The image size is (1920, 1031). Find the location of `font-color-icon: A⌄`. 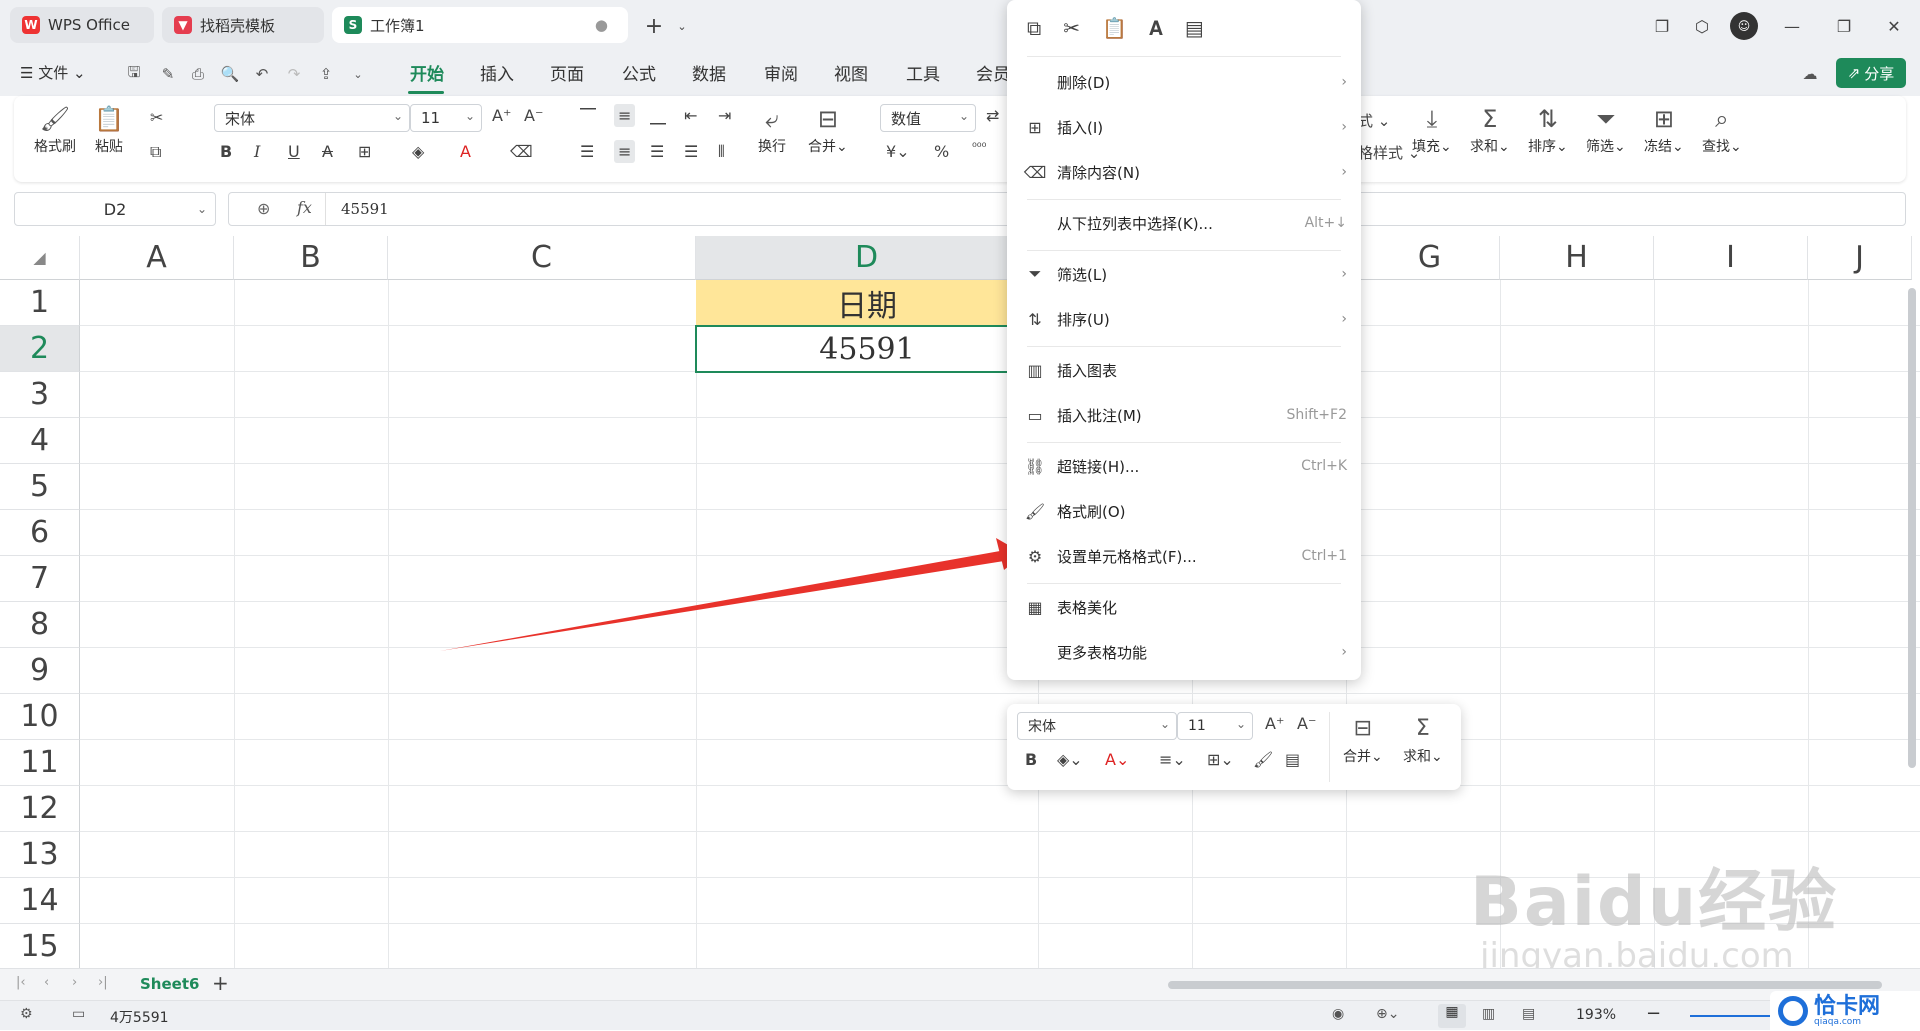

font-color-icon: A⌄ is located at coordinates (1117, 759).